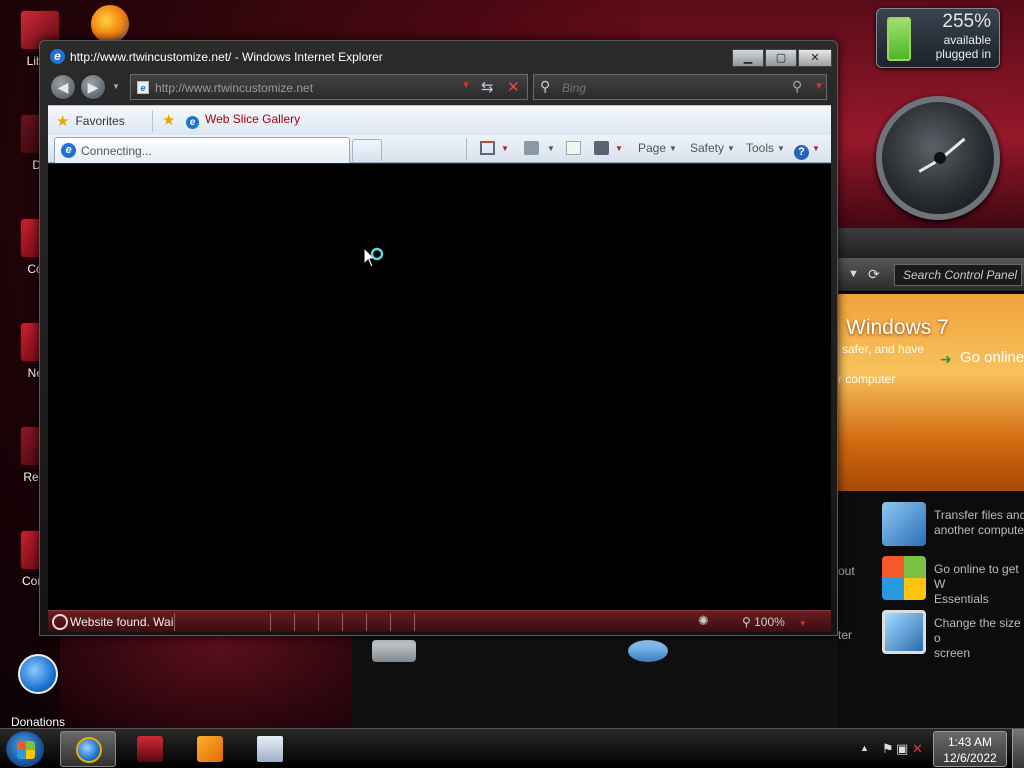 Image resolution: width=1024 pixels, height=768 pixels. What do you see at coordinates (874, 274) in the screenshot?
I see `refresh-icon: ⟳` at bounding box center [874, 274].